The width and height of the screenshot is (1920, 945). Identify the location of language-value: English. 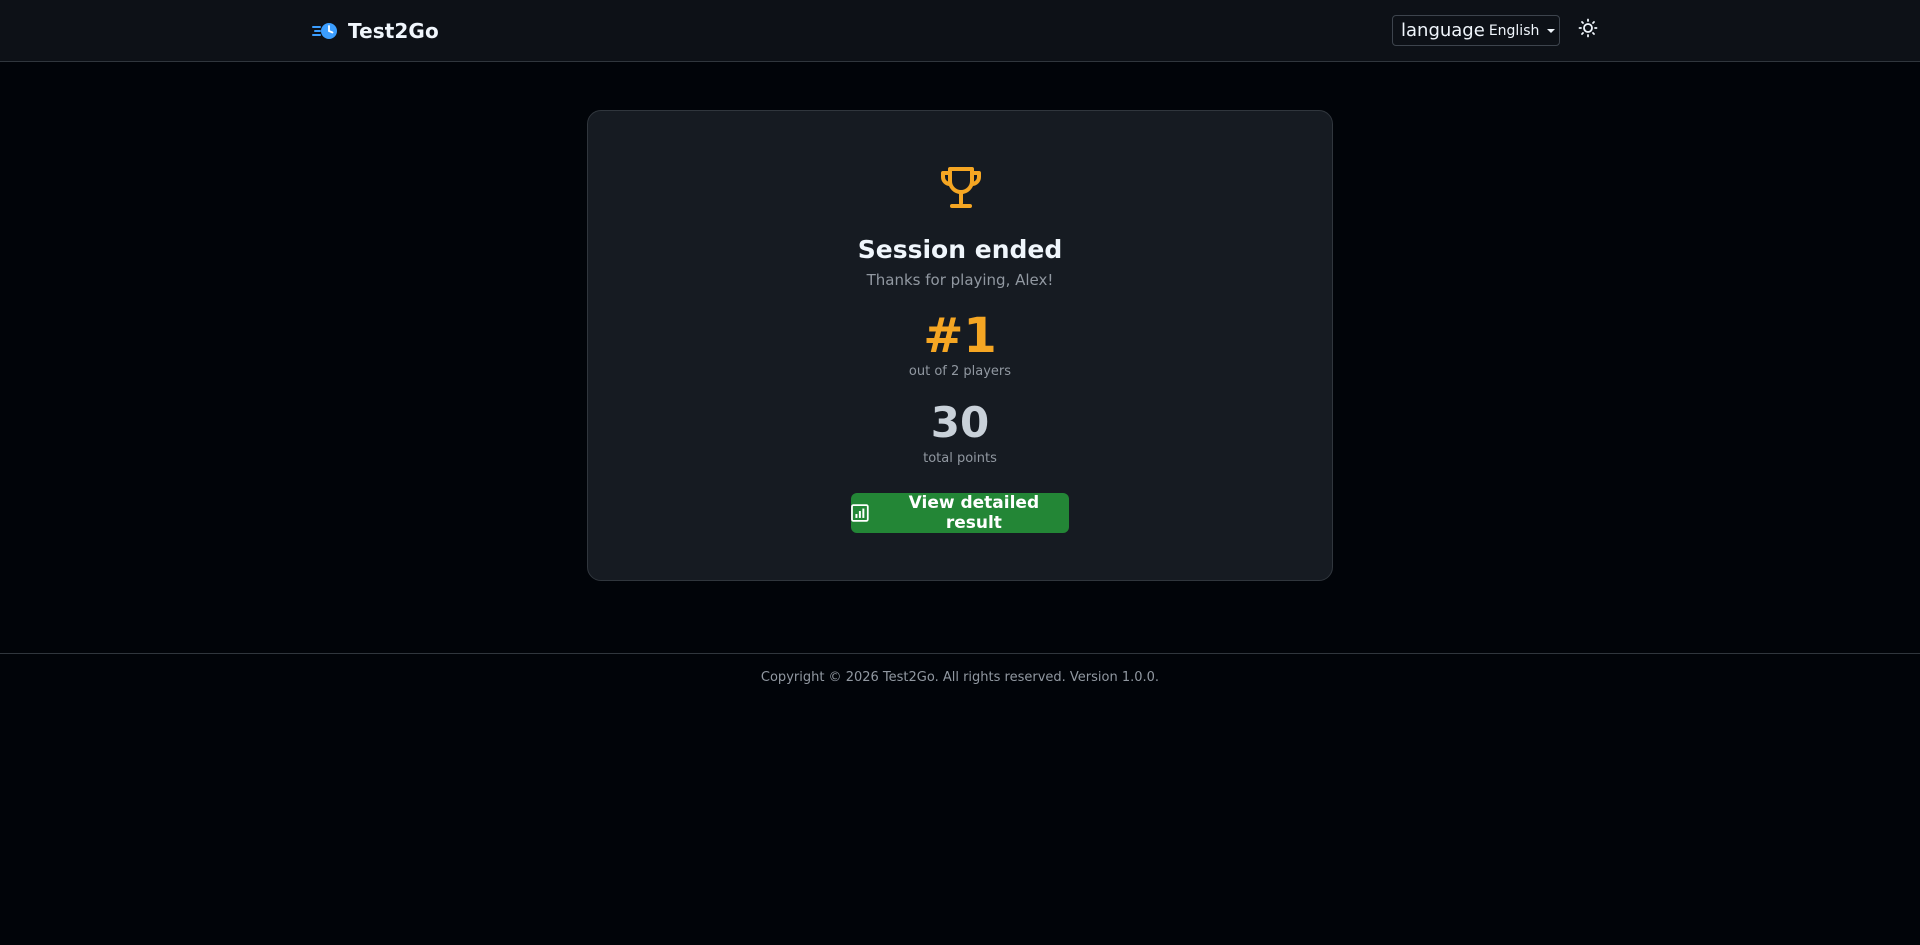
(1514, 30).